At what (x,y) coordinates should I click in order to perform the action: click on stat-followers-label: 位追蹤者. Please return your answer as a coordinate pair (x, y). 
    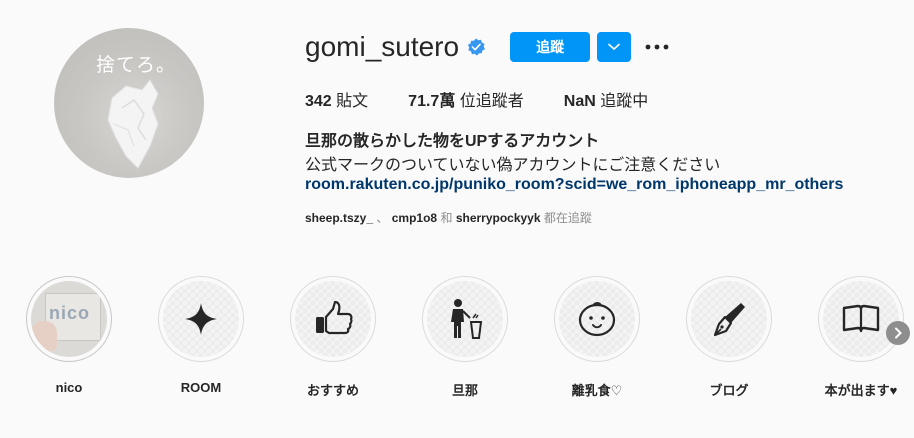
    Looking at the image, I should click on (491, 101).